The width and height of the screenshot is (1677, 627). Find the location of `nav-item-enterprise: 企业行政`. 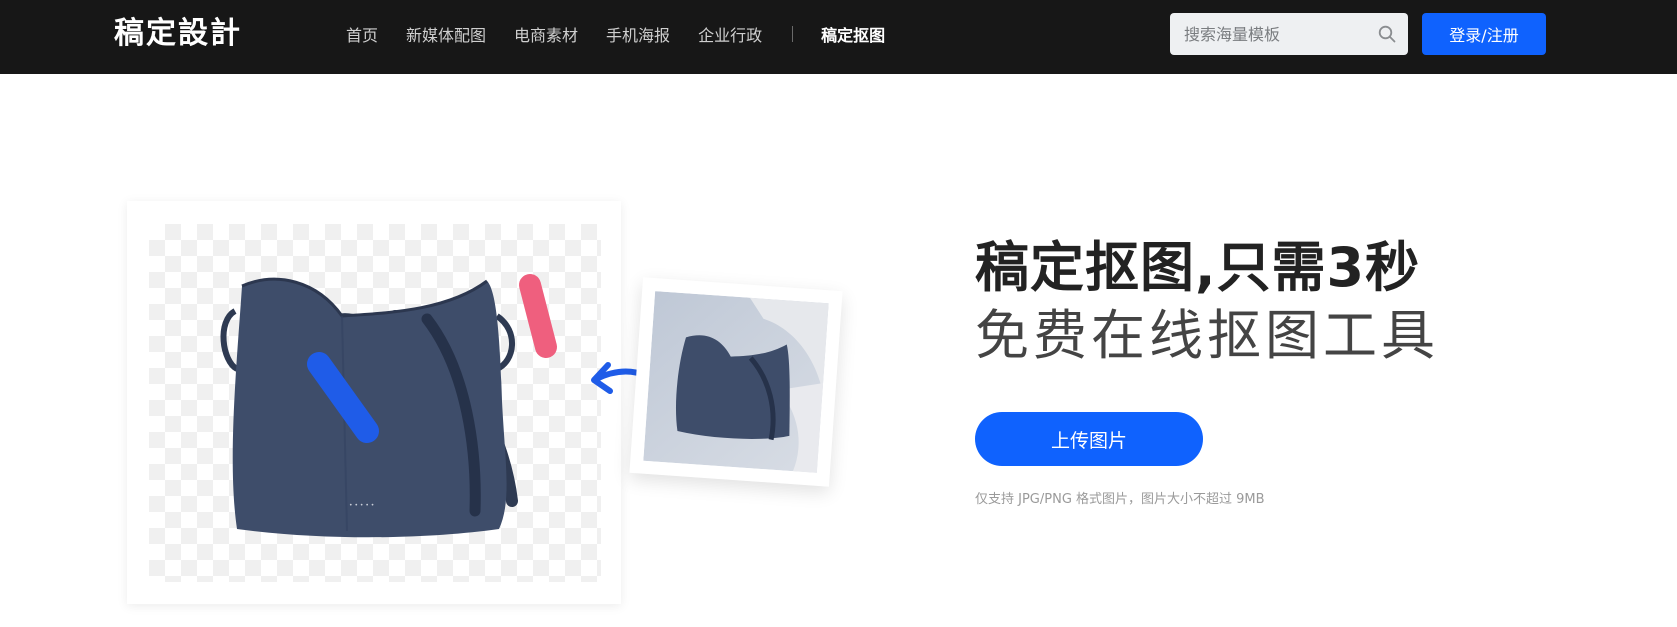

nav-item-enterprise: 企业行政 is located at coordinates (730, 34).